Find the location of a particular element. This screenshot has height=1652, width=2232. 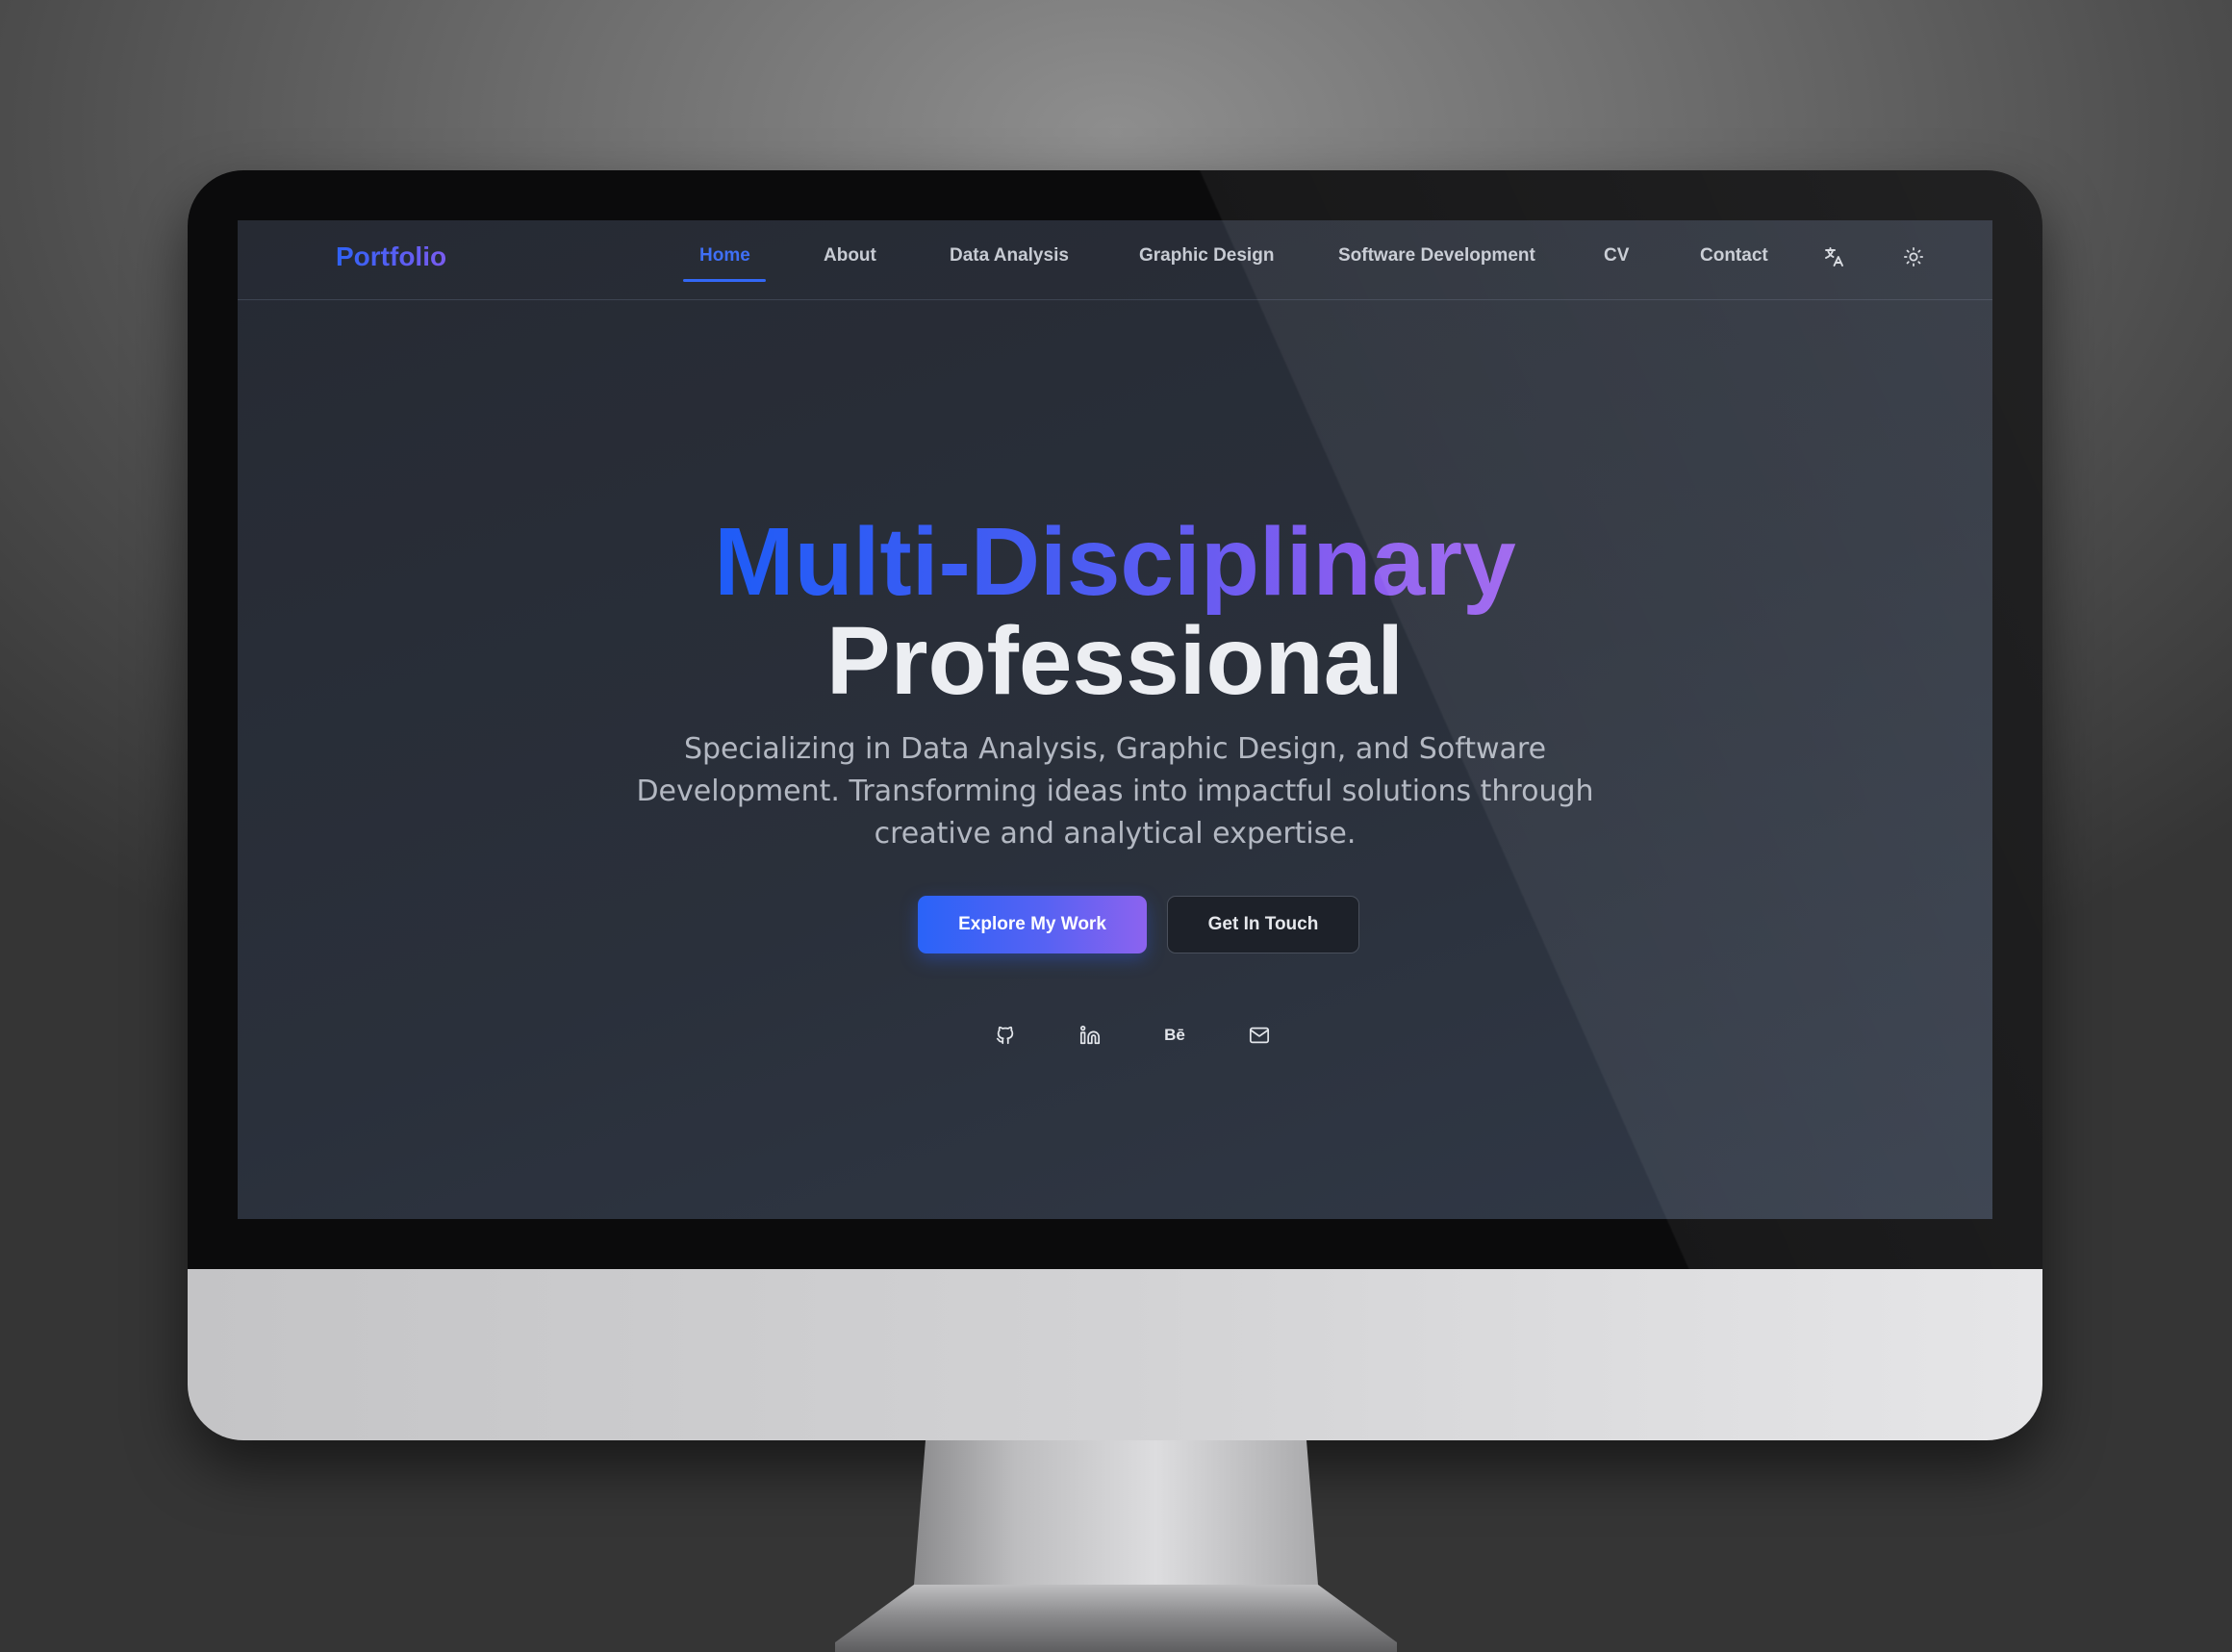

behance-glyph: Bē is located at coordinates (1174, 1035).